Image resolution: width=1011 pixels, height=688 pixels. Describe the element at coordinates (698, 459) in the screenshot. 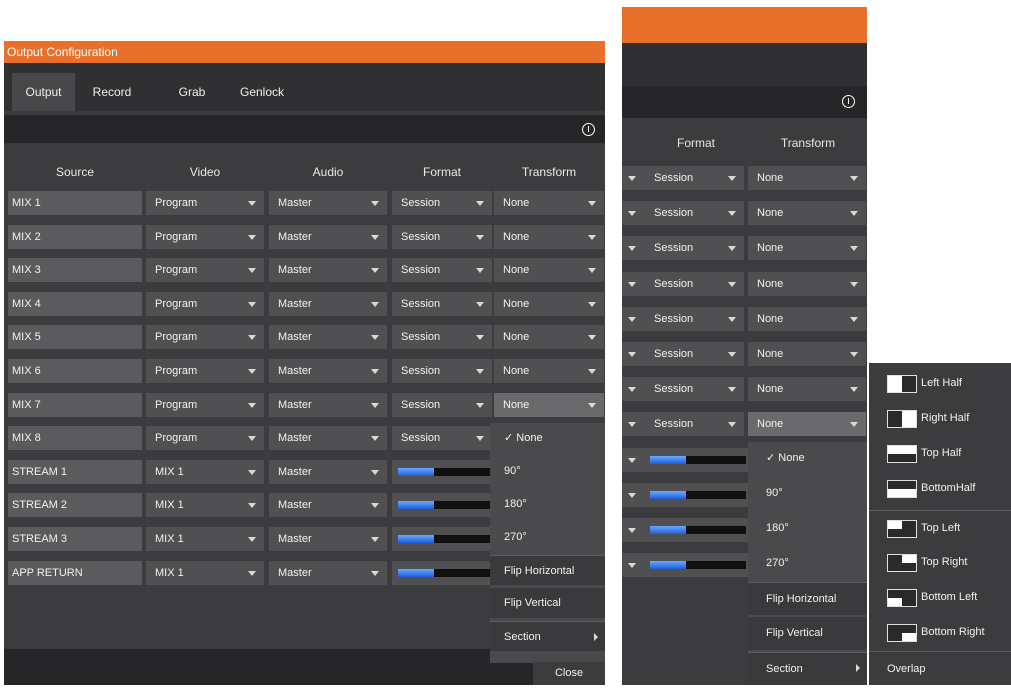

I see `level-track` at that location.